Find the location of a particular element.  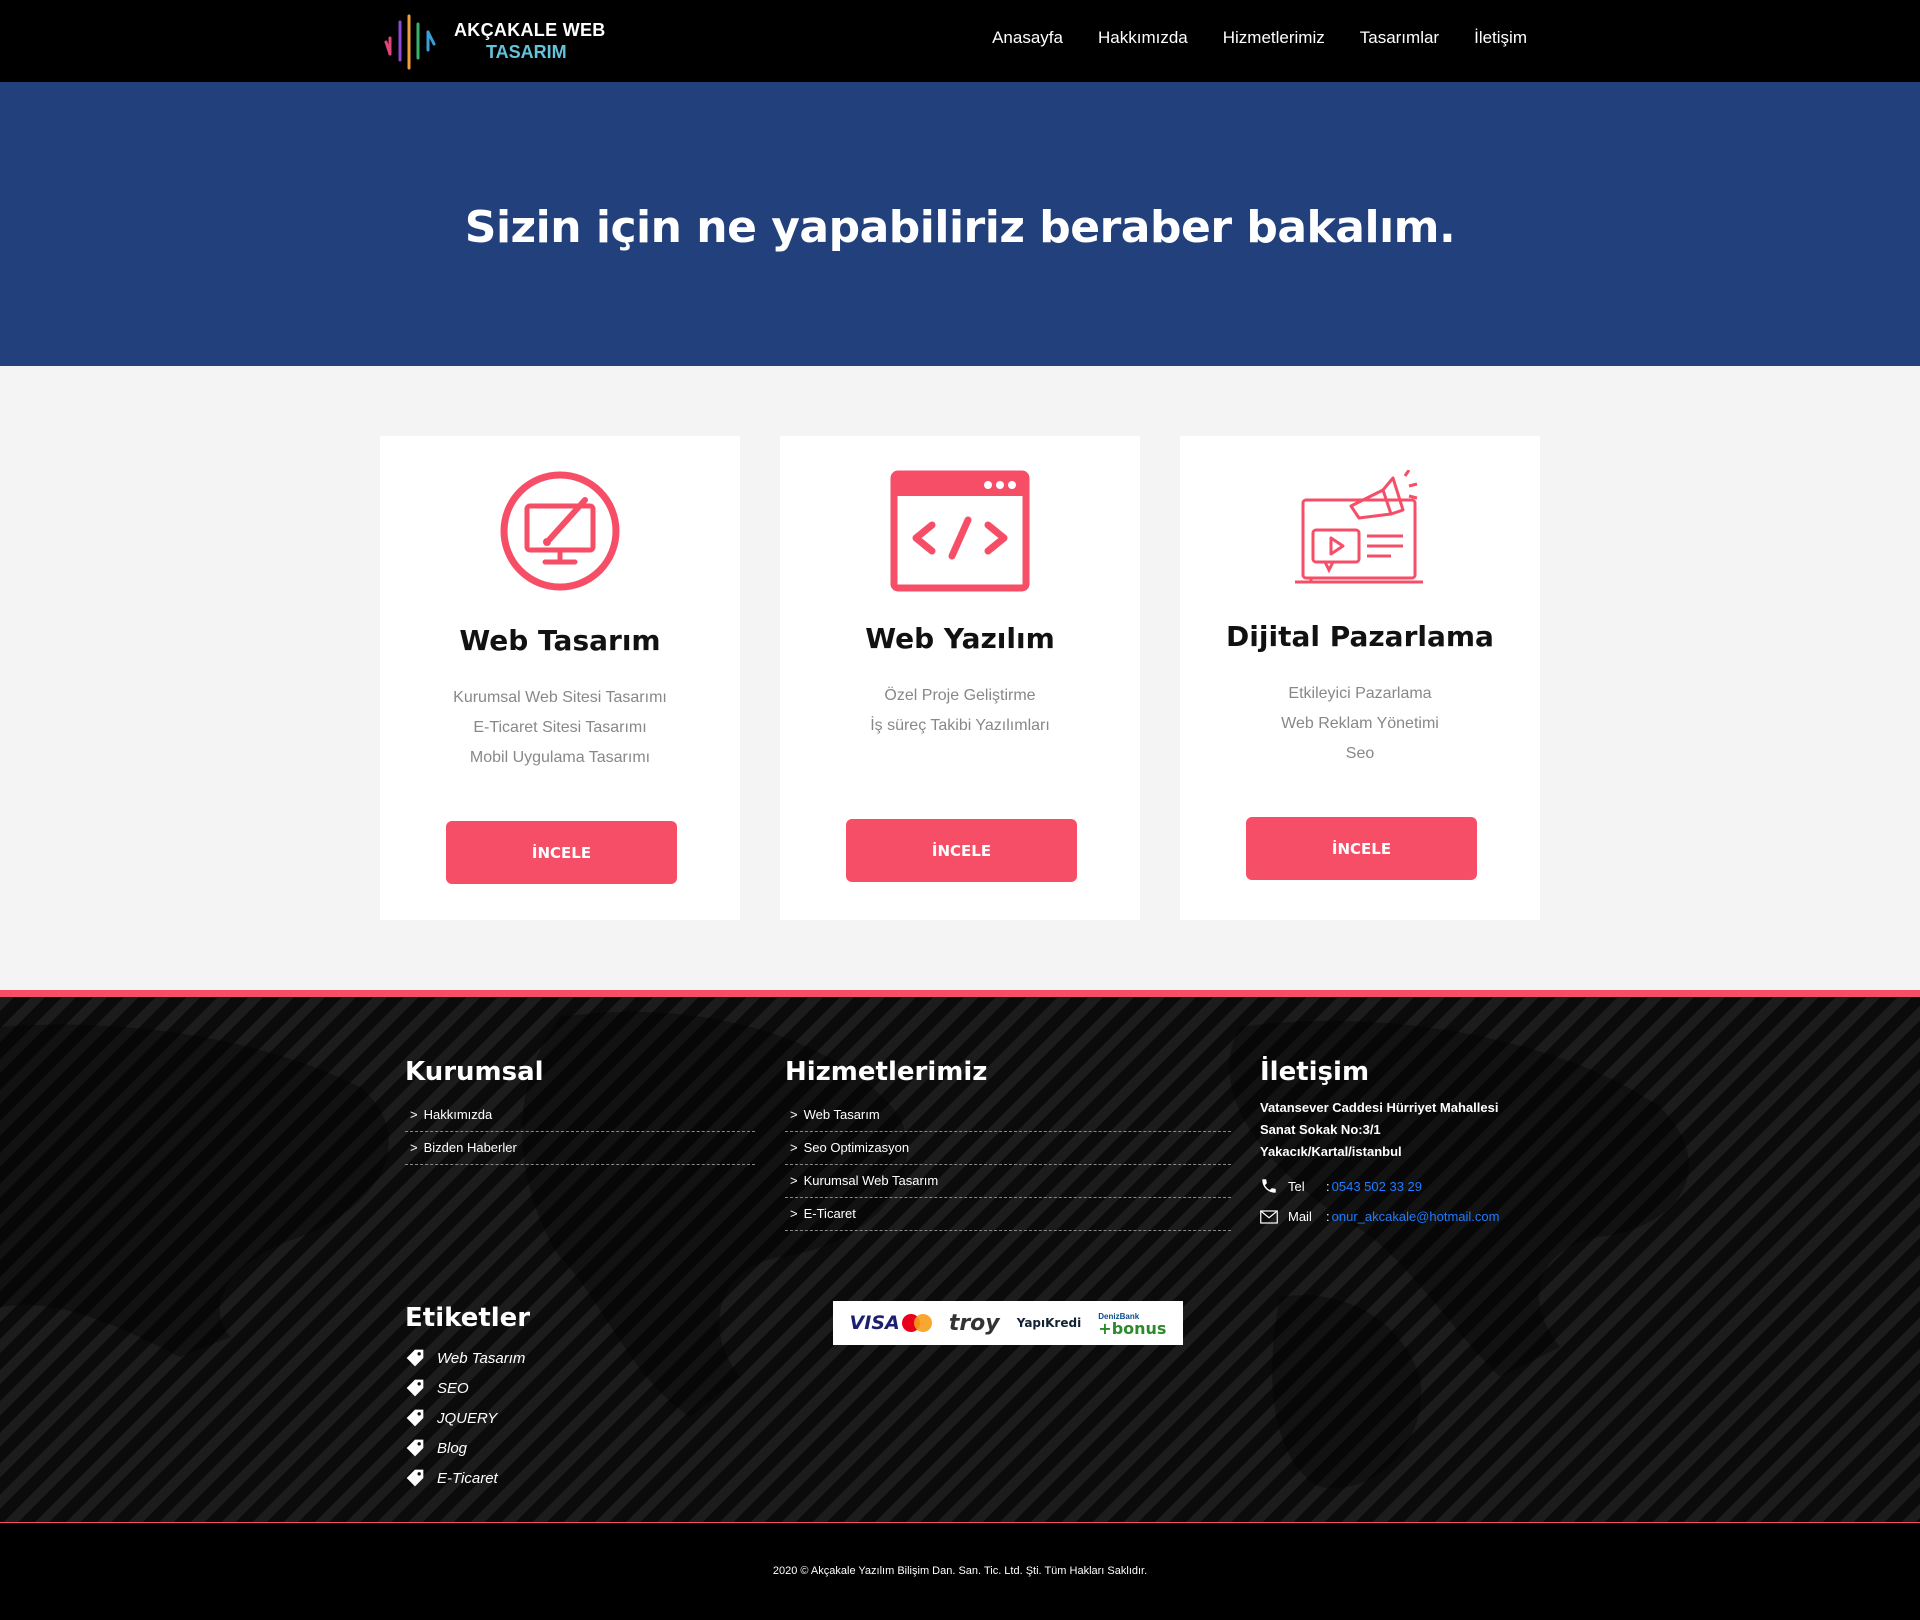

footer-kurumsal-title: Kurumsal is located at coordinates (474, 1072).